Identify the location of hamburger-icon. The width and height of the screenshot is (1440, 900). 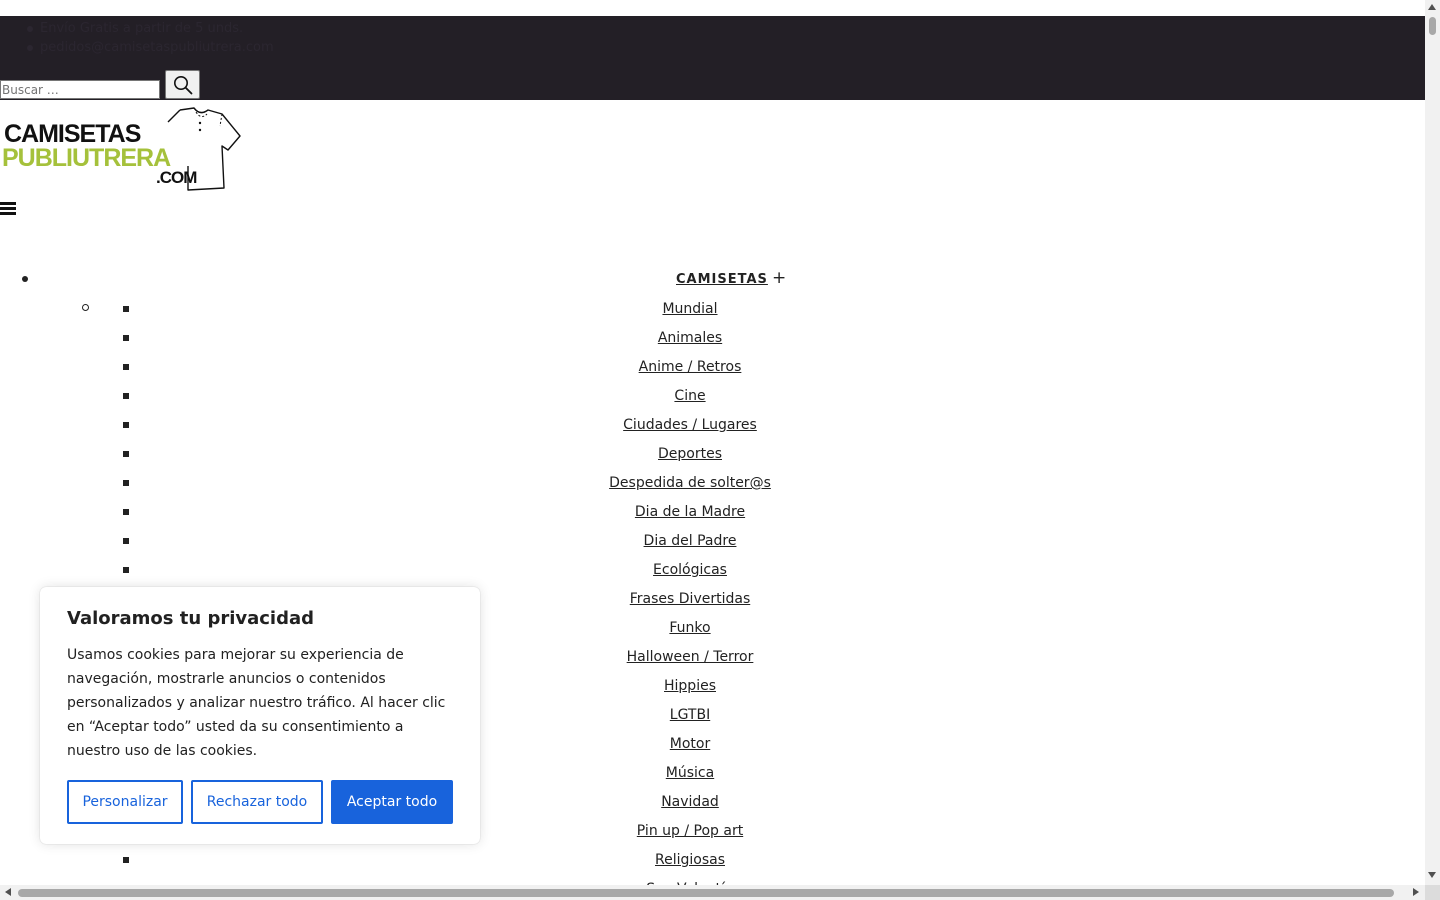
(8, 208).